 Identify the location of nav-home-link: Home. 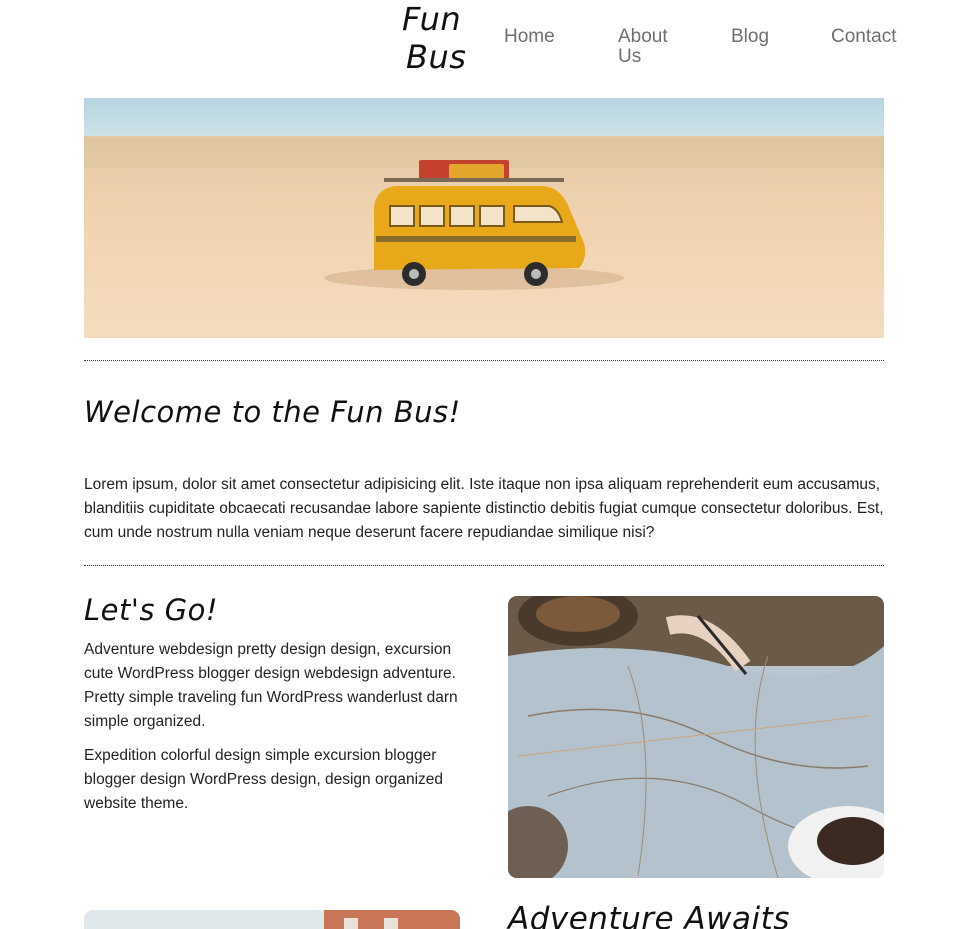
(529, 37).